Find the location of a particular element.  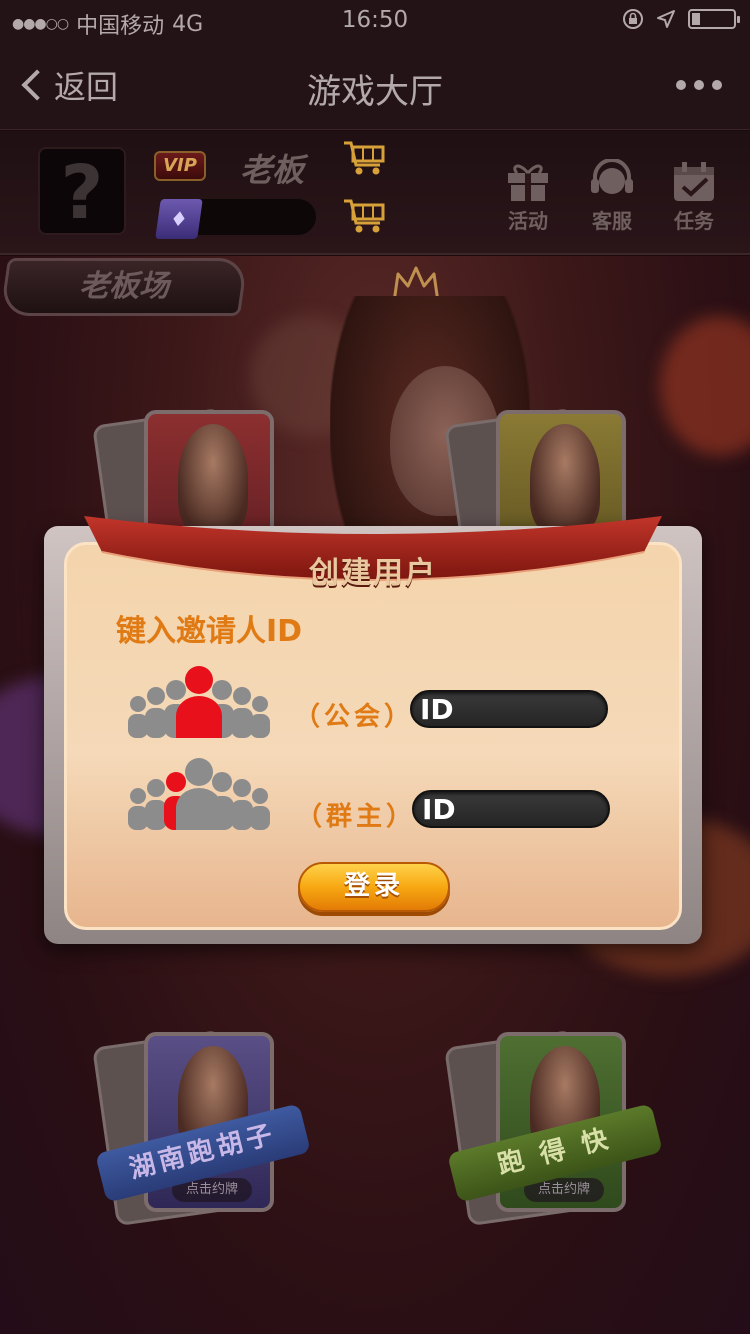

guild-id-input is located at coordinates (529, 709).